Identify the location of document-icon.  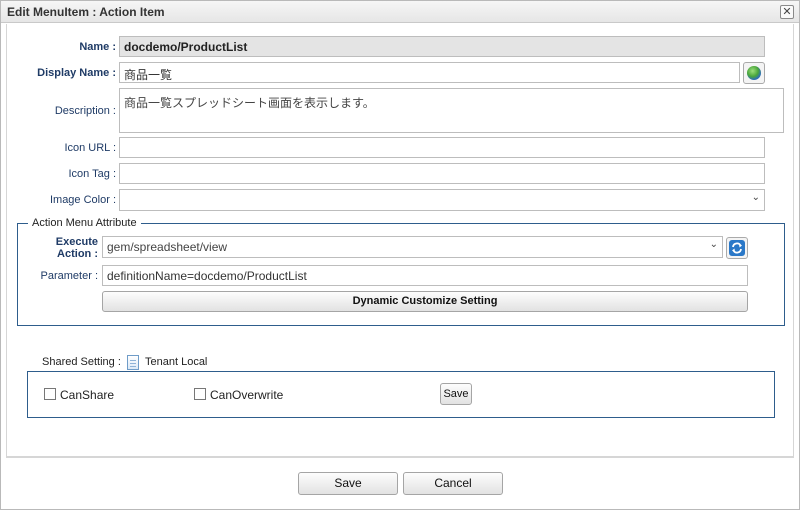
(133, 362).